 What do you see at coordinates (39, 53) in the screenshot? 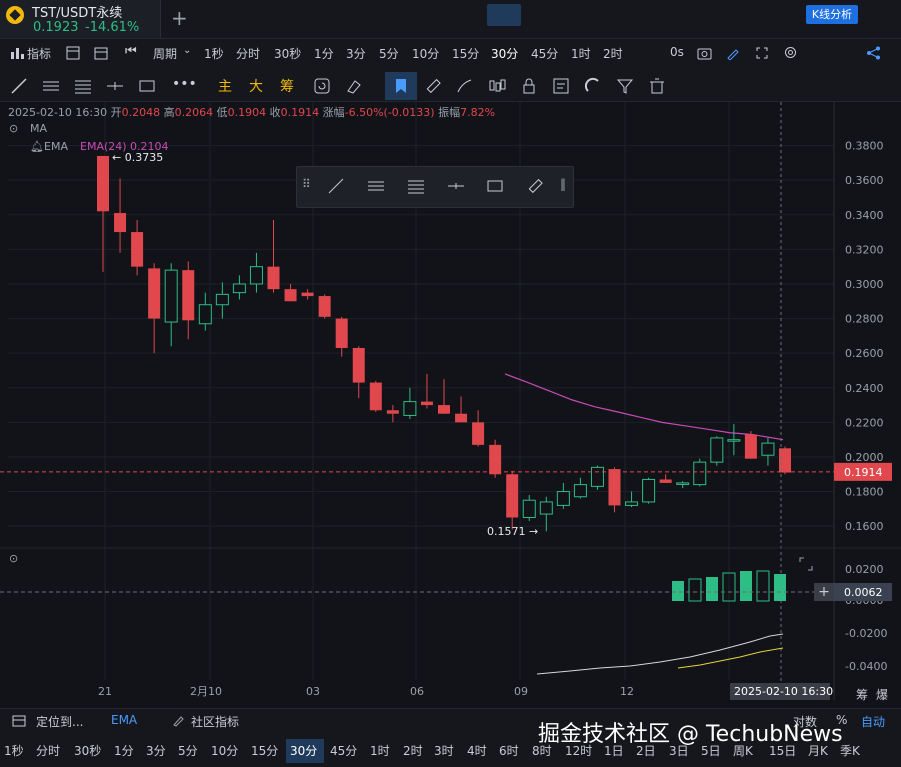
I see `indicators-button: 指标` at bounding box center [39, 53].